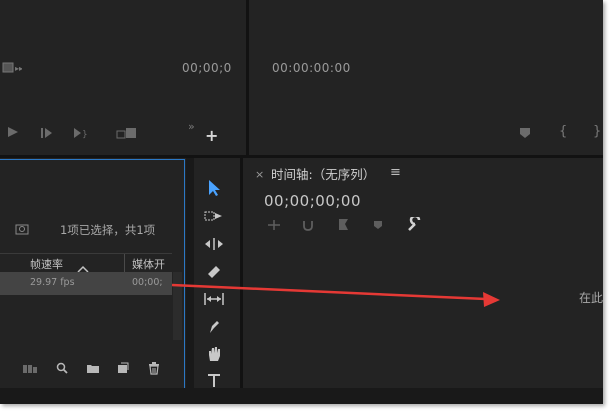  Describe the element at coordinates (335, 295) in the screenshot. I see `red-annotation-arrow` at that location.